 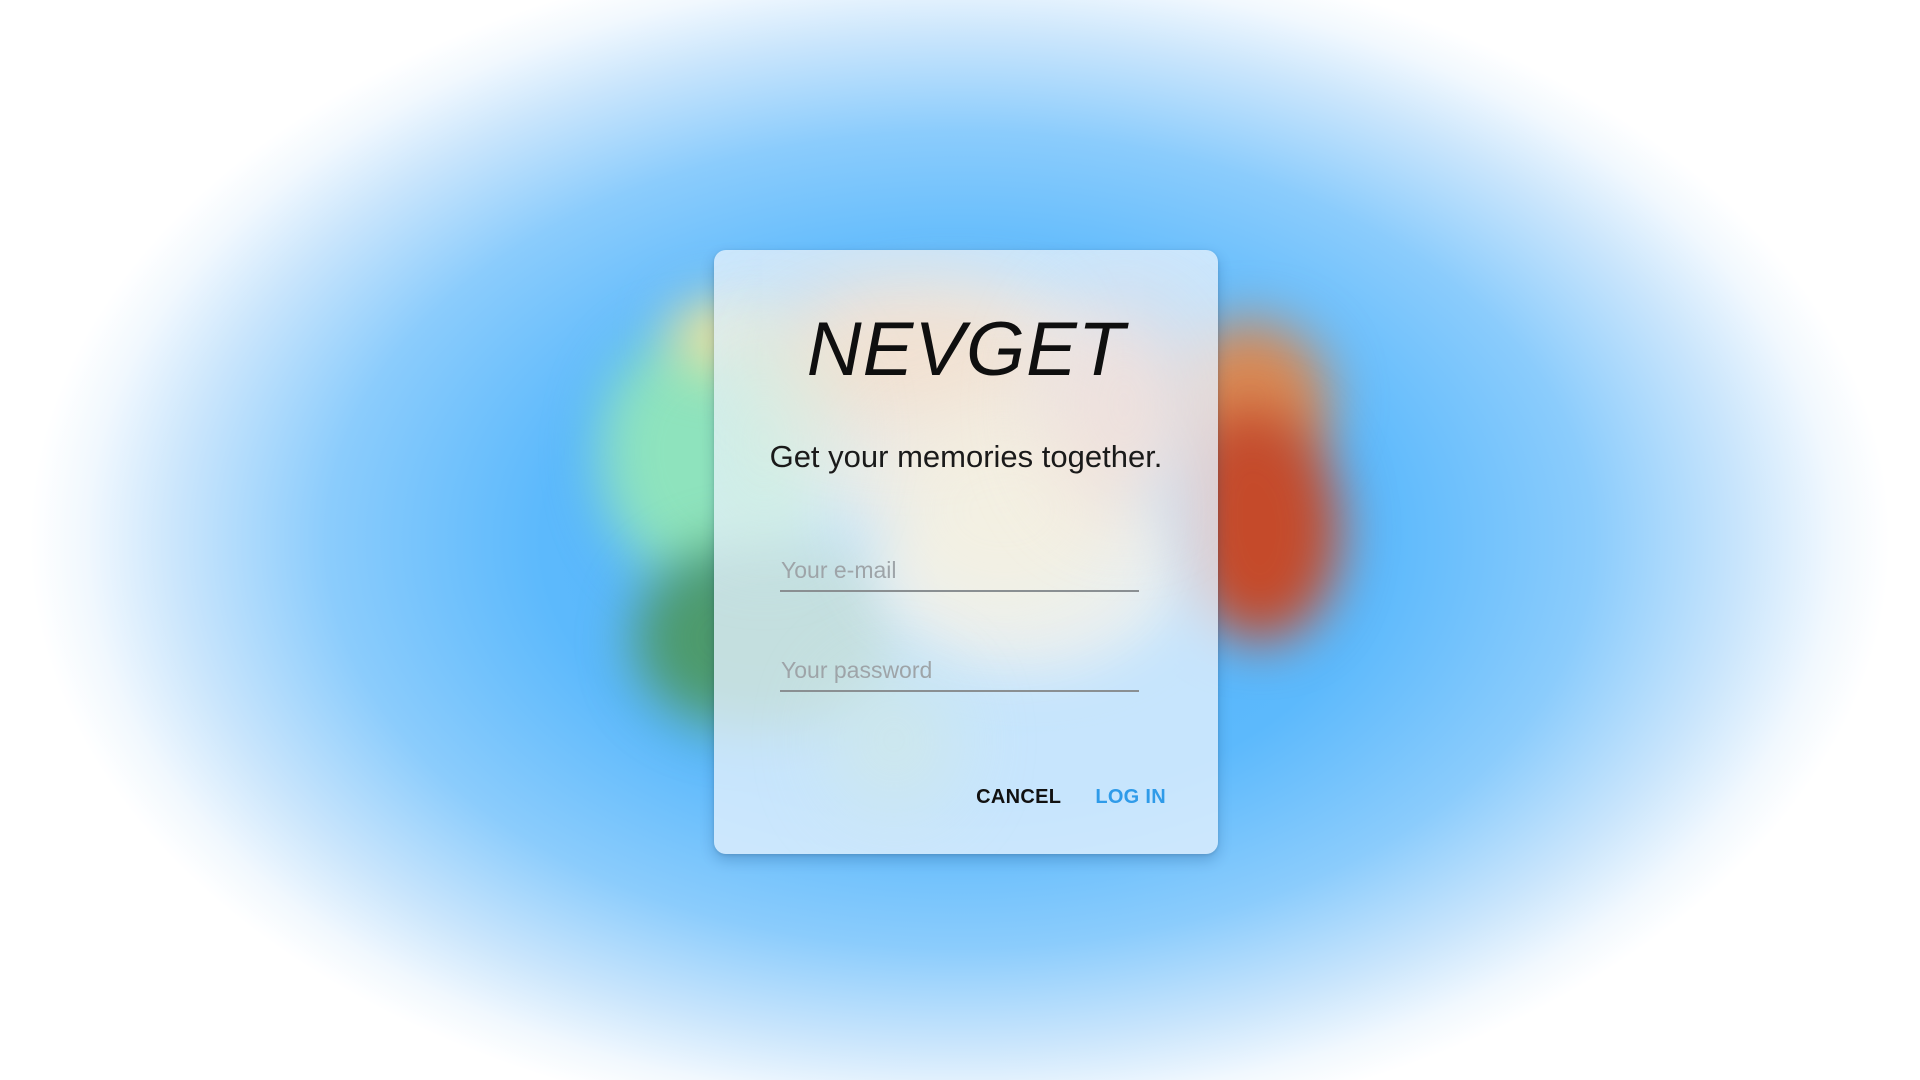 I want to click on cancel-button: CANCEL, so click(x=1018, y=797).